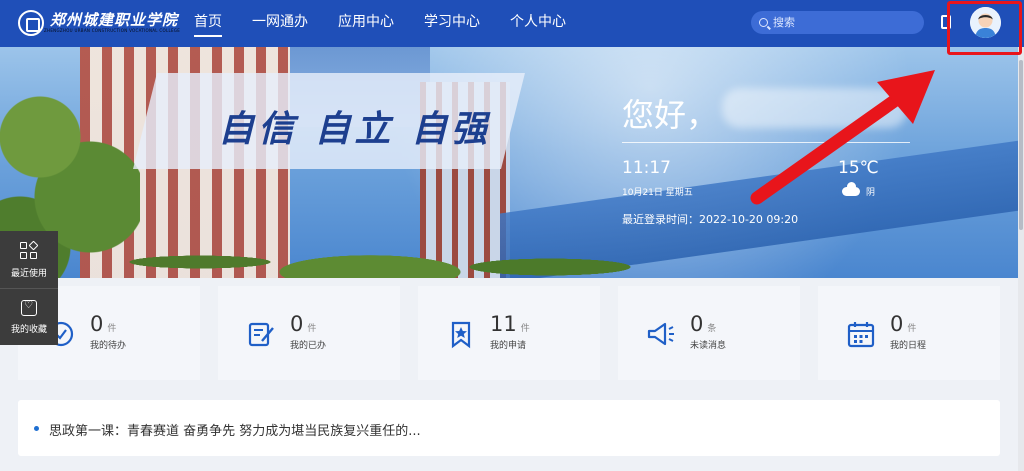 The image size is (1024, 471). What do you see at coordinates (646, 168) in the screenshot?
I see `current-time: 11:17` at bounding box center [646, 168].